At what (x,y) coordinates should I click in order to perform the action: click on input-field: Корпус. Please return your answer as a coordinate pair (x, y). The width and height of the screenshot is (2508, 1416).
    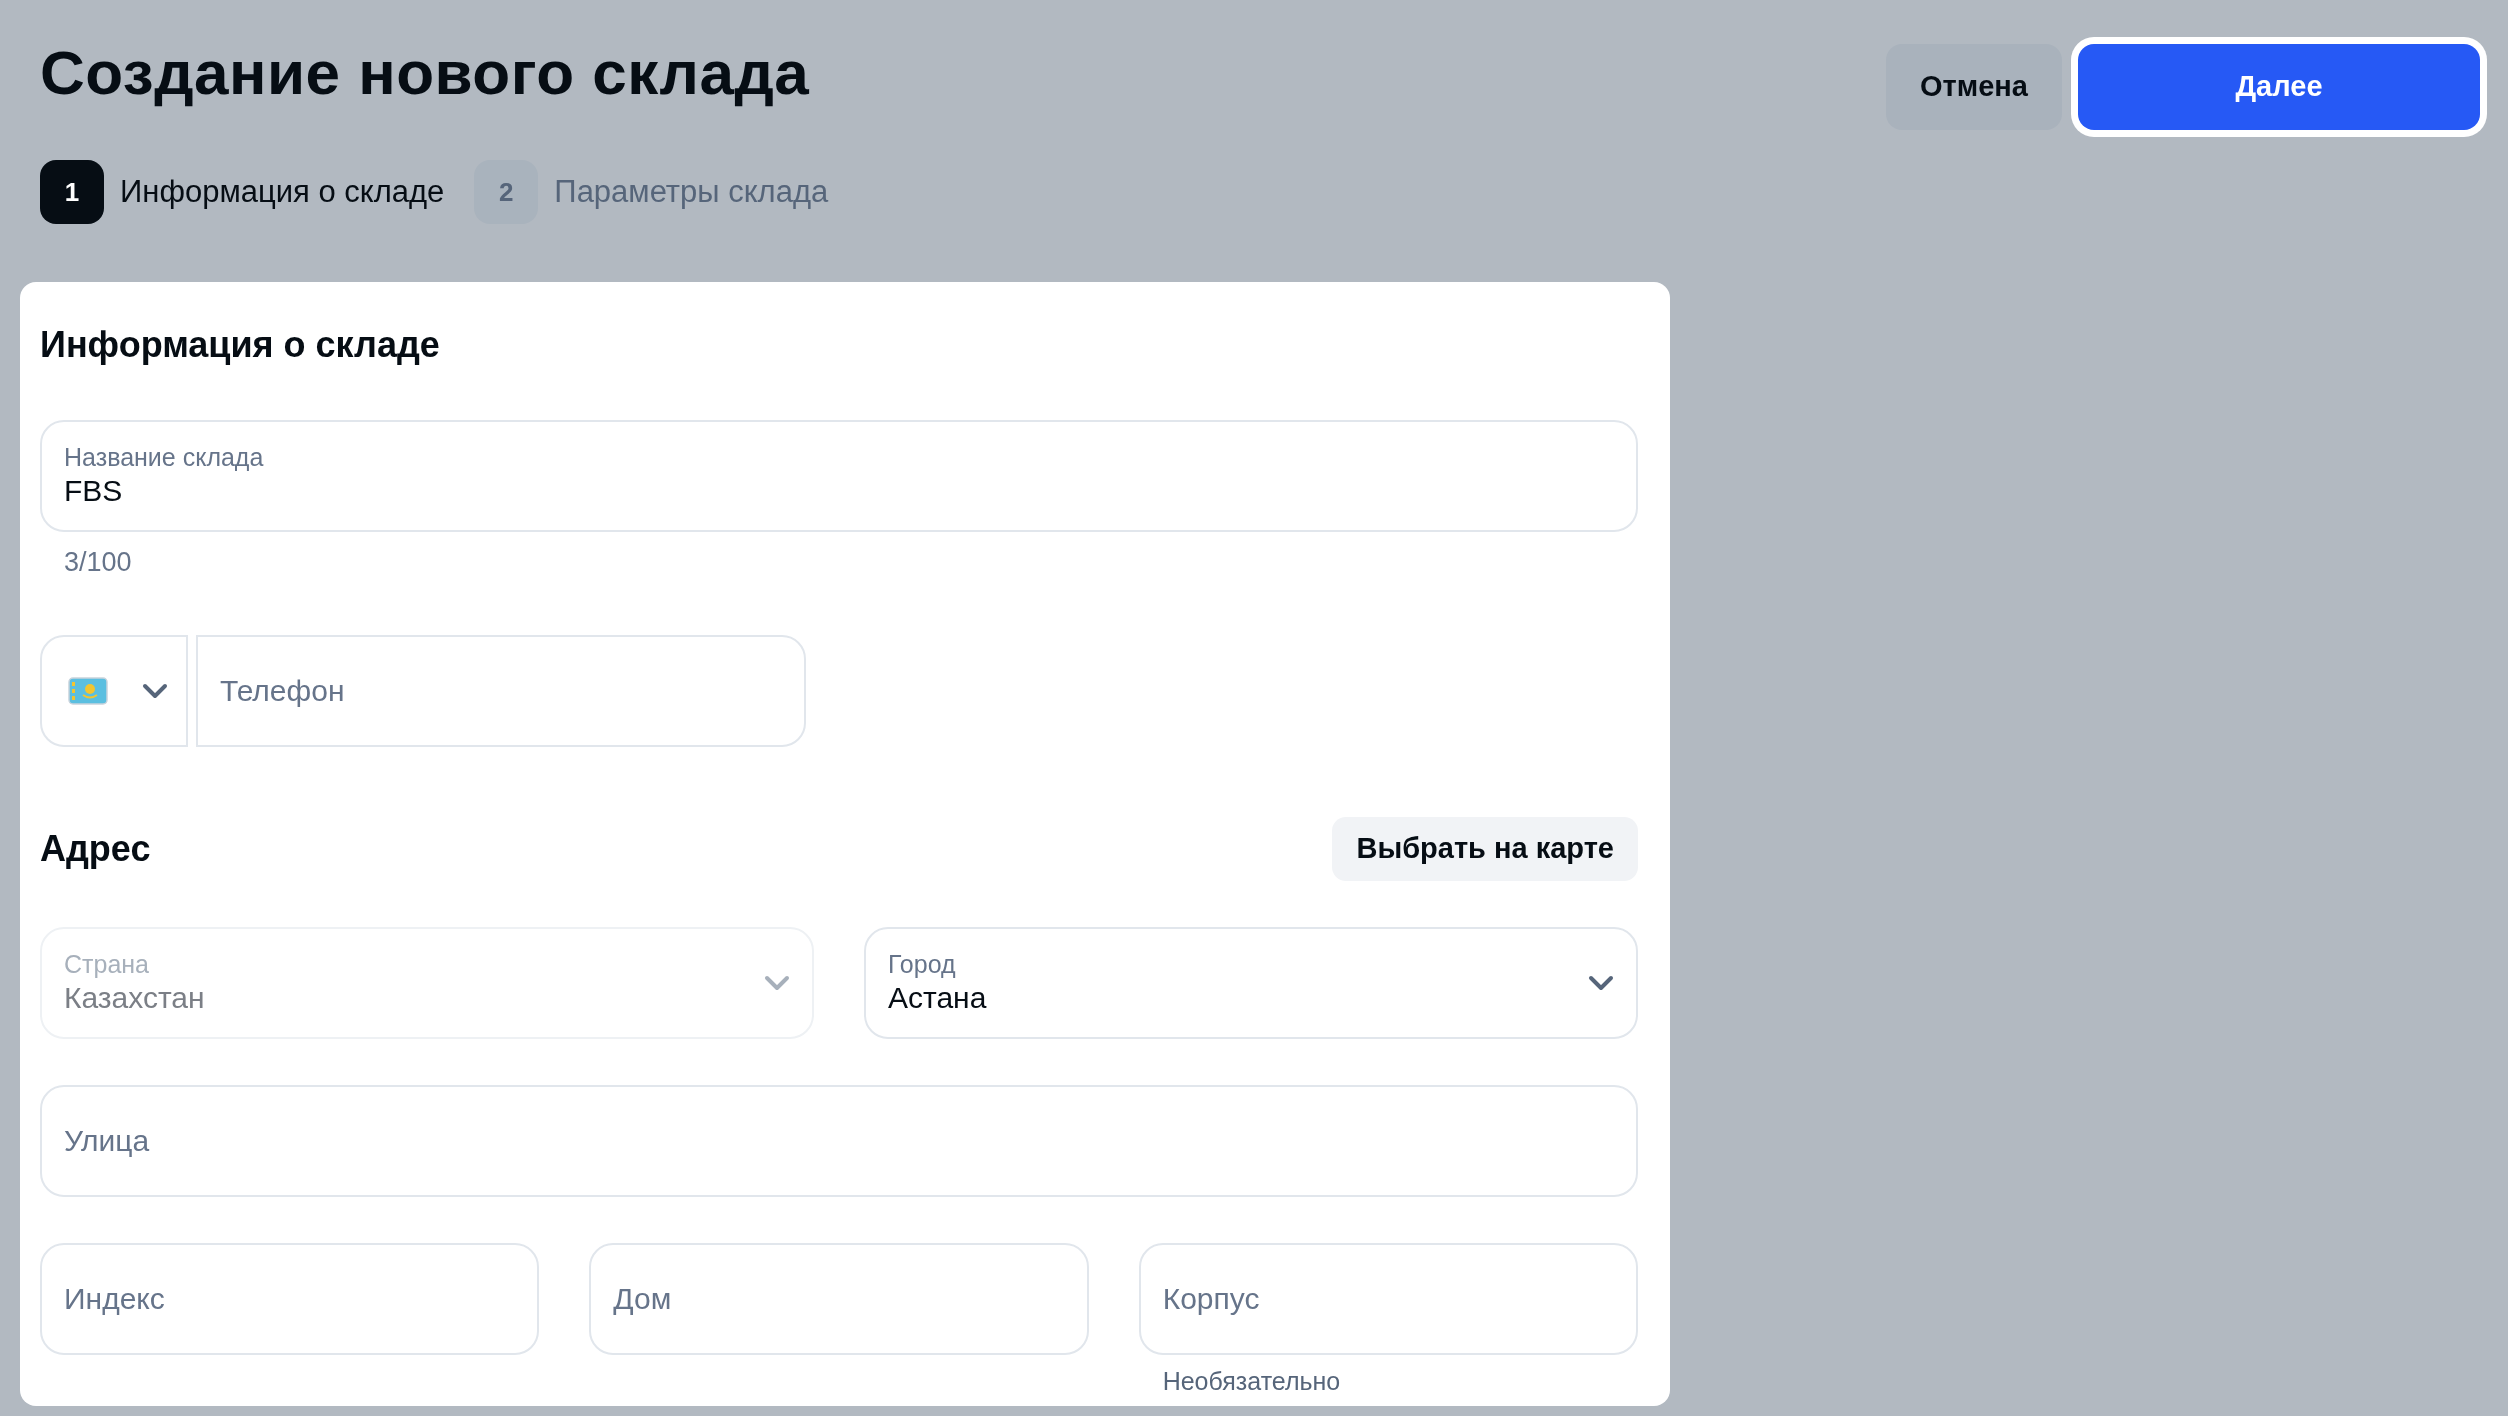
    Looking at the image, I should click on (1388, 1298).